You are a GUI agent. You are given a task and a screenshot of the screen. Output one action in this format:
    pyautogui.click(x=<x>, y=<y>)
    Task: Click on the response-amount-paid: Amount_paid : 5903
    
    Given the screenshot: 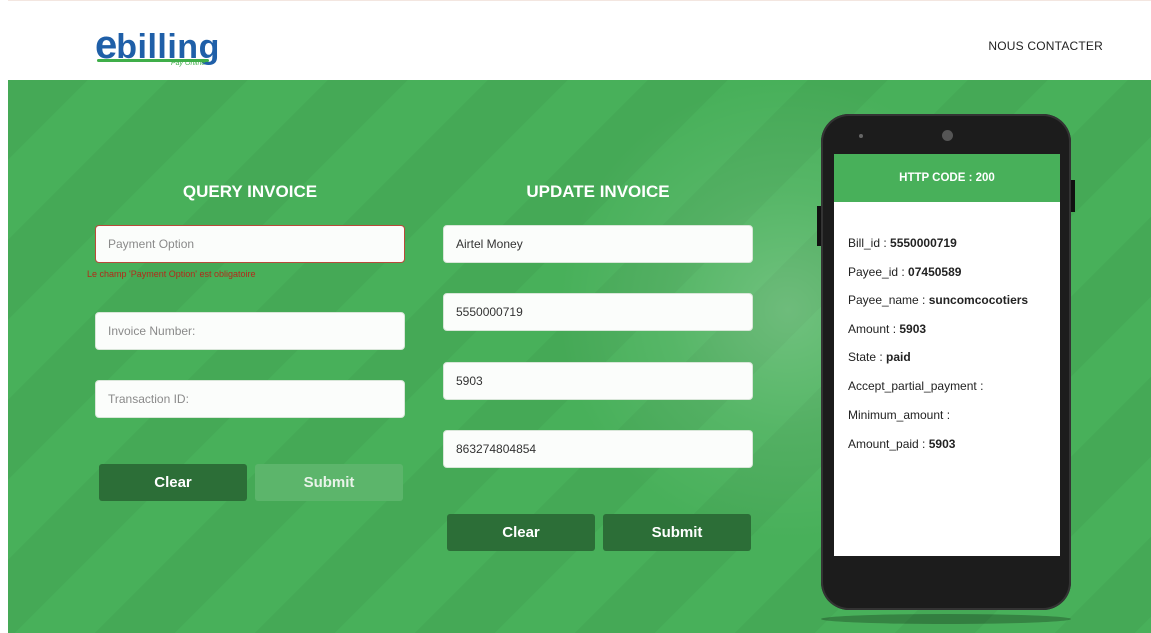 What is the action you would take?
    pyautogui.click(x=902, y=444)
    